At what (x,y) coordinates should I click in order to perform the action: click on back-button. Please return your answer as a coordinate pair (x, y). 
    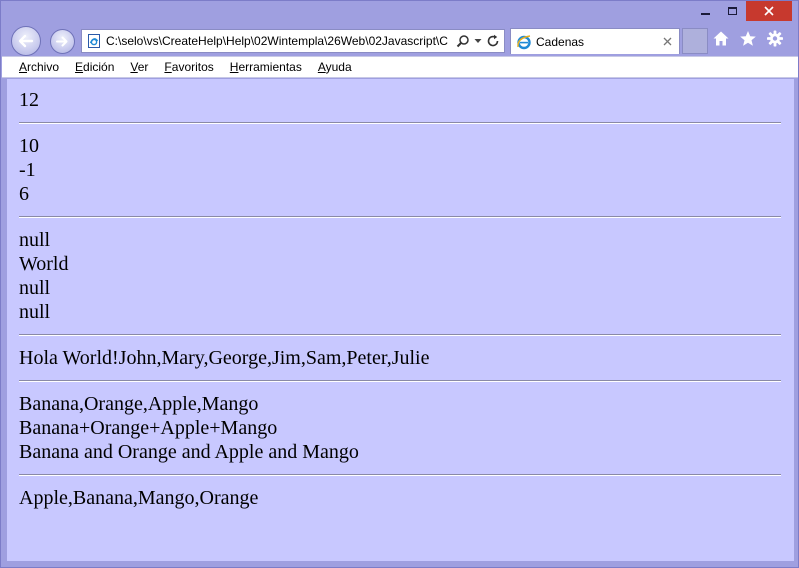
    Looking at the image, I should click on (26, 41).